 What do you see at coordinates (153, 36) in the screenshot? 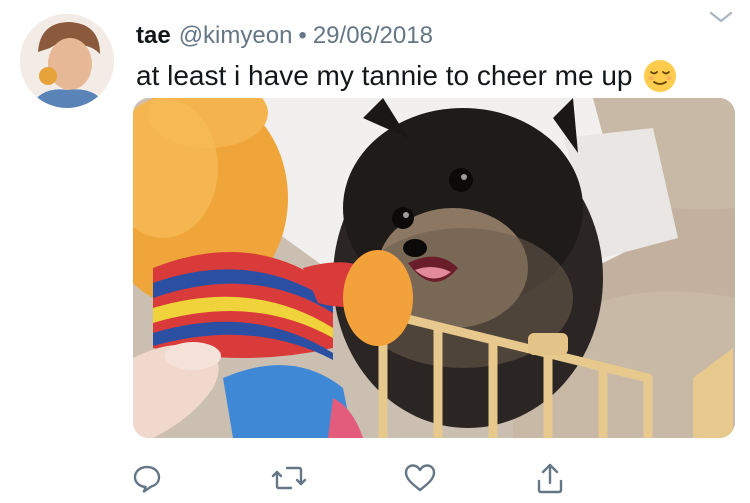
I see `display-name: tae` at bounding box center [153, 36].